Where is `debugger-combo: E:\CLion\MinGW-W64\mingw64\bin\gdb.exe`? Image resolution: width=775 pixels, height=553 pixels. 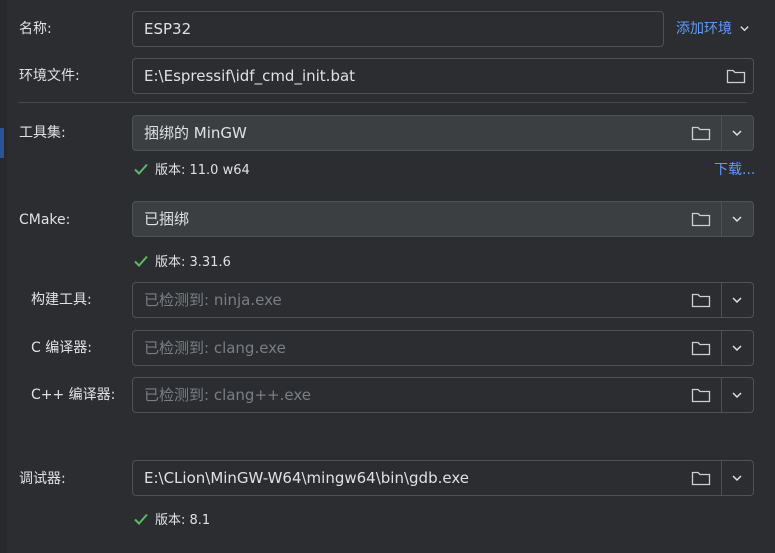
debugger-combo: E:\CLion\MinGW-W64\mingw64\bin\gdb.exe is located at coordinates (443, 478).